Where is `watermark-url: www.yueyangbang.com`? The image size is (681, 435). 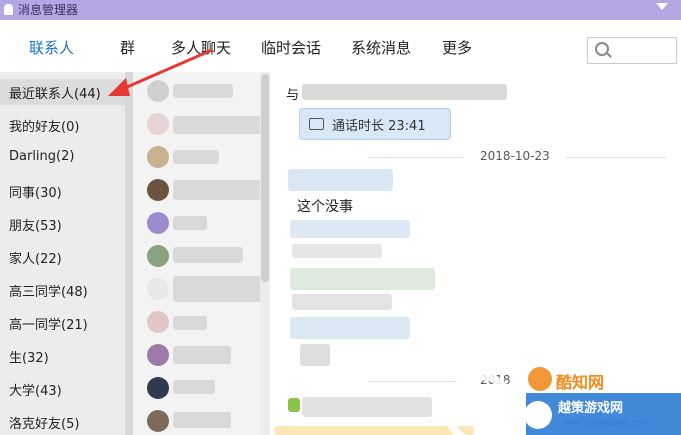
watermark-url: www.yueyangbang.com is located at coordinates (606, 423).